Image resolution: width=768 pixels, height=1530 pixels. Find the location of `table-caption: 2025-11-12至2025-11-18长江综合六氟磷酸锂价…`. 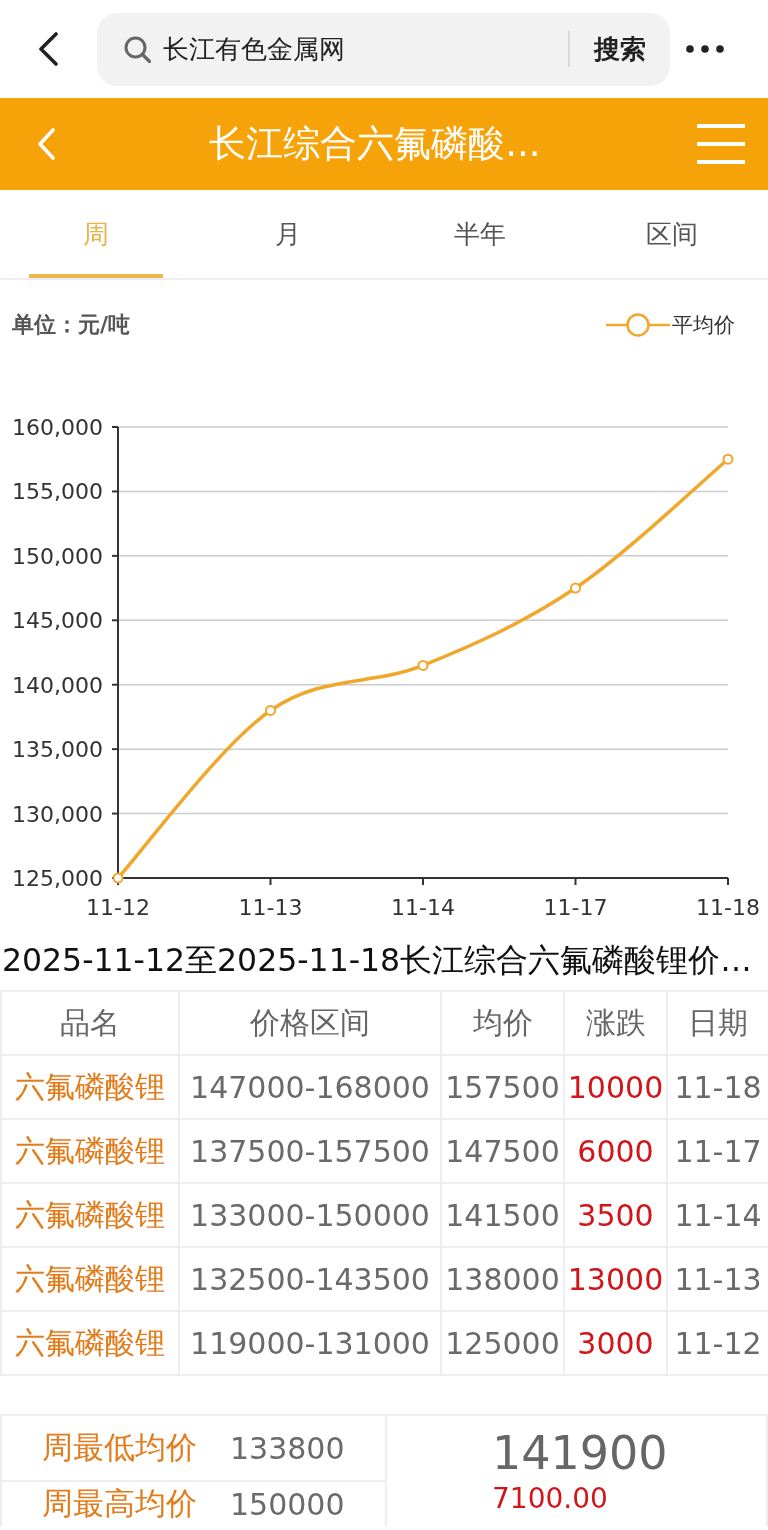

table-caption: 2025-11-12至2025-11-18长江综合六氟磷酸锂价… is located at coordinates (377, 960).